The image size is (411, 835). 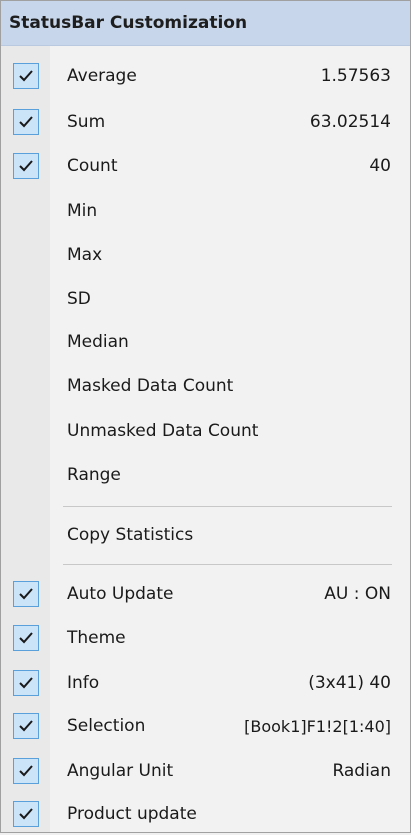 I want to click on menu-item-label: Product update, so click(x=132, y=814).